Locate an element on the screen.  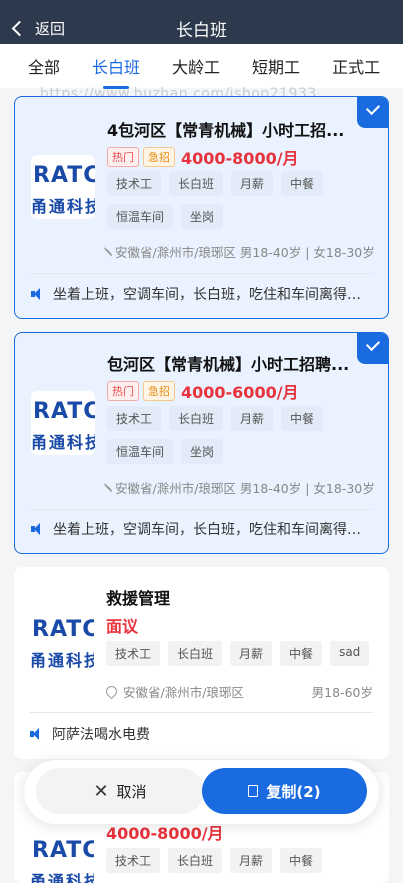
document-icon is located at coordinates (253, 791).